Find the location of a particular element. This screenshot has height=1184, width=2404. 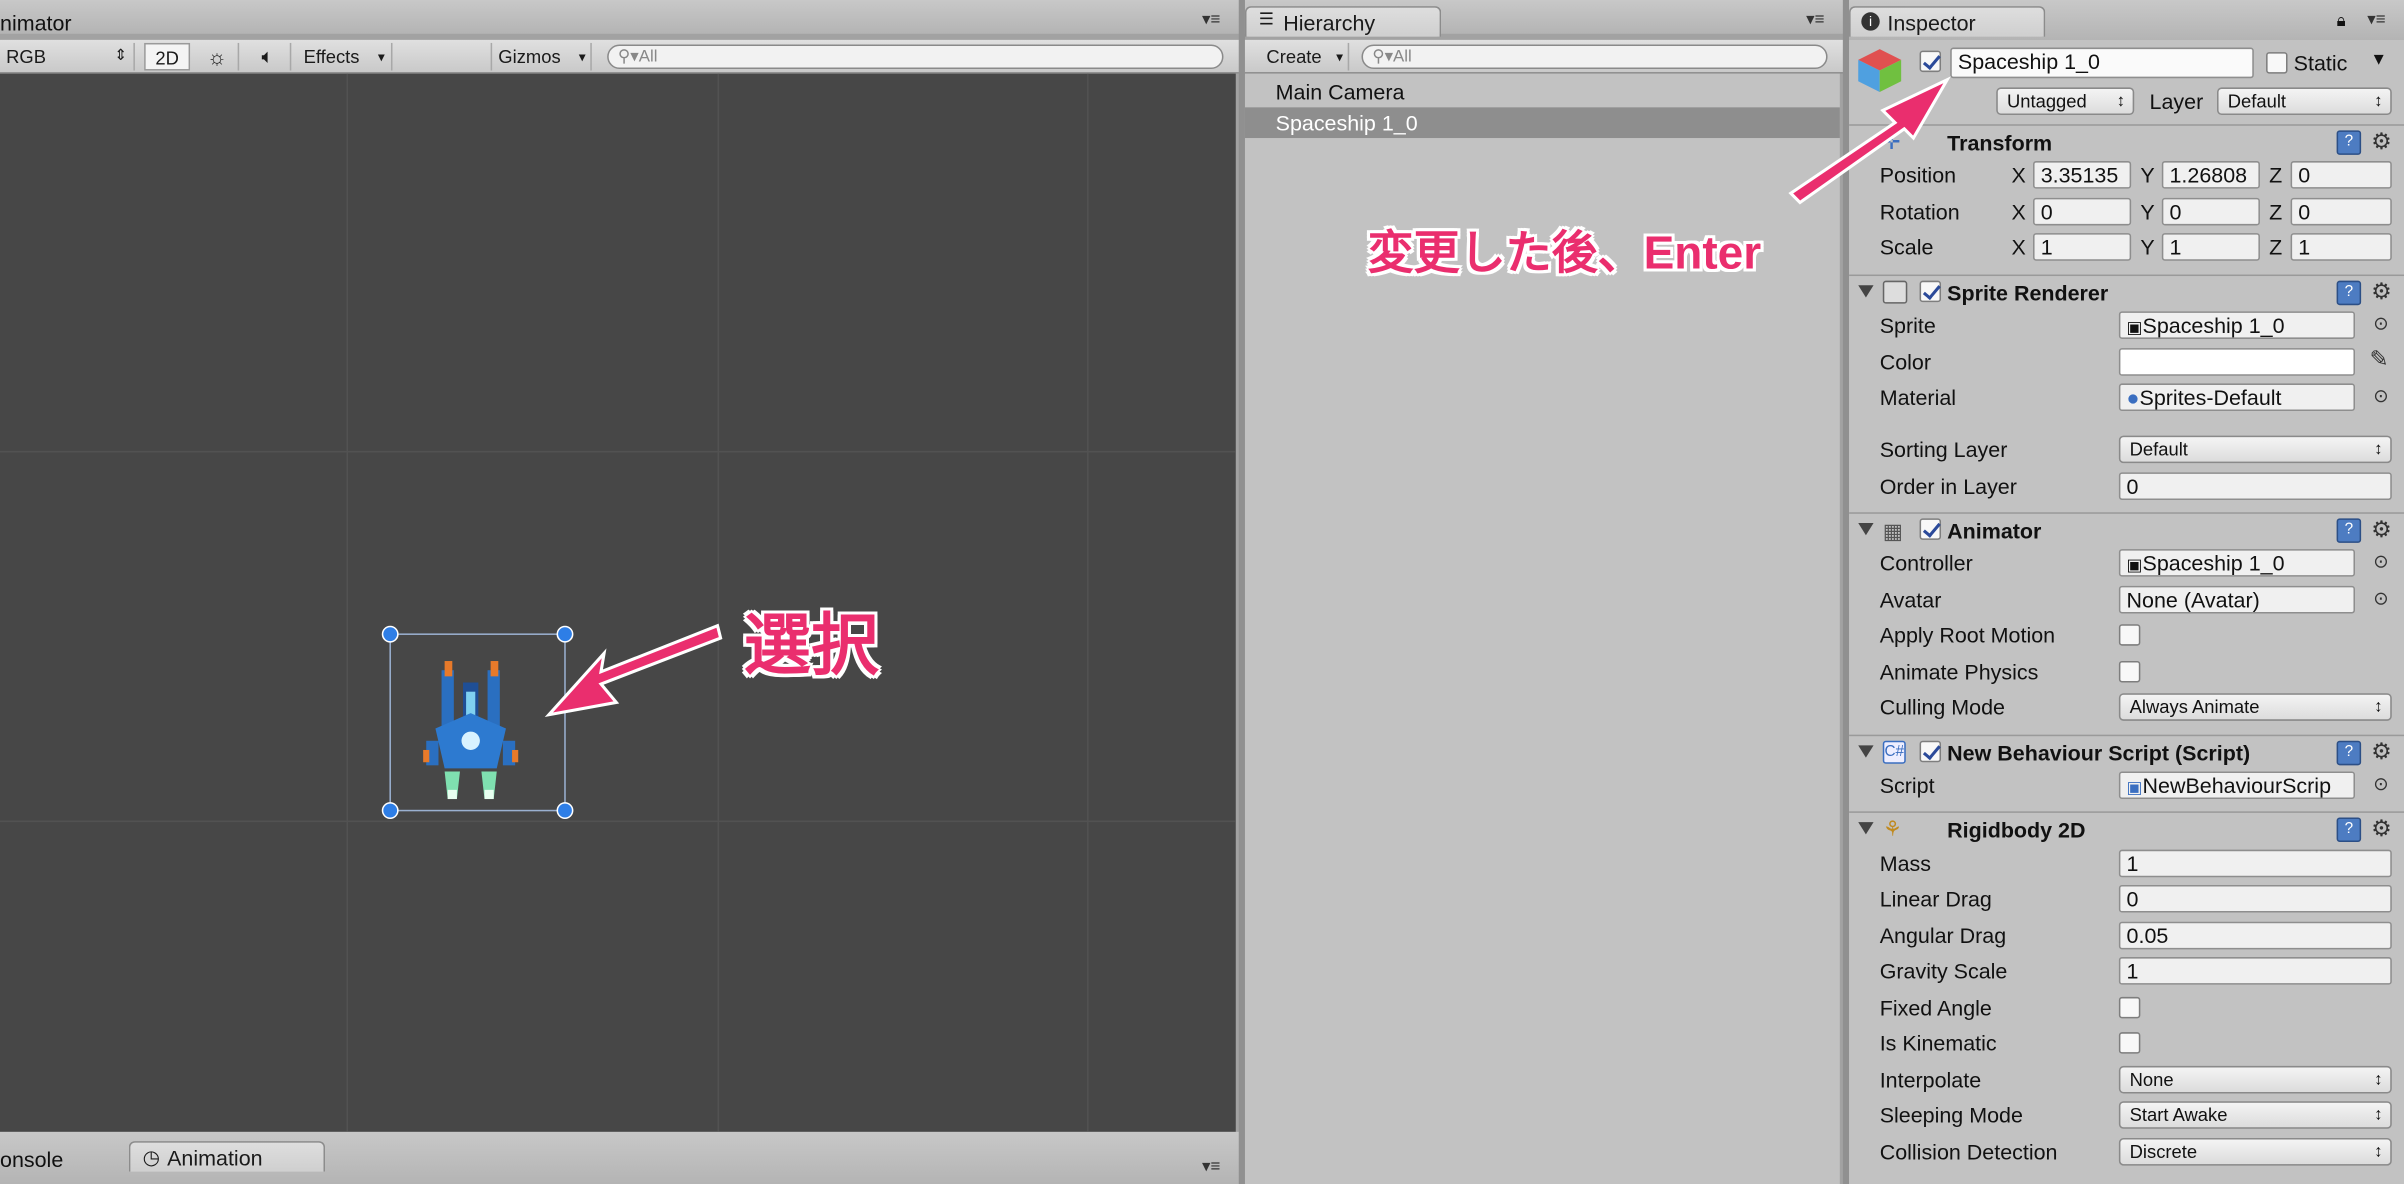

script-header: C# New Behaviour Script (Script) ? ⚙ is located at coordinates (2126, 751).